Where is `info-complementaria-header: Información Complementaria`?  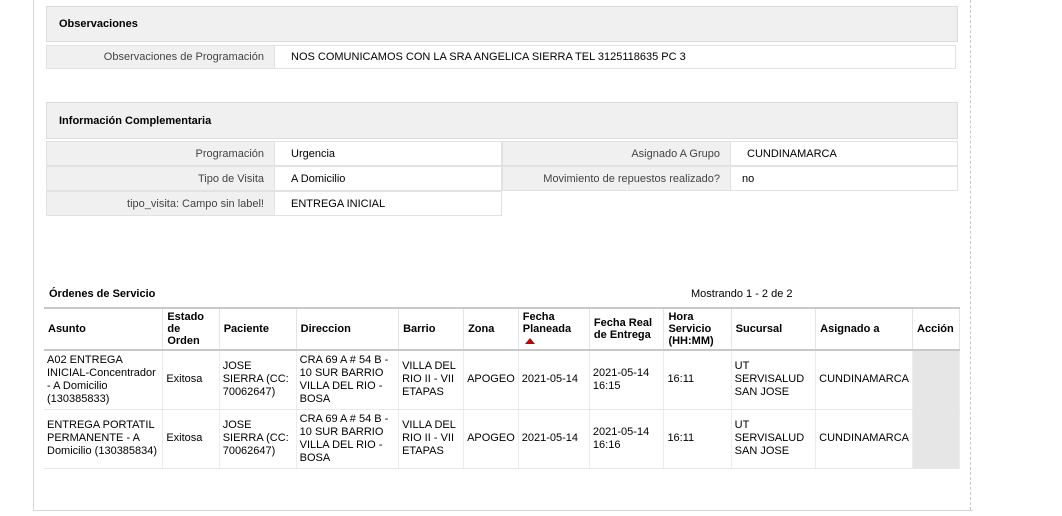
info-complementaria-header: Información Complementaria is located at coordinates (502, 120).